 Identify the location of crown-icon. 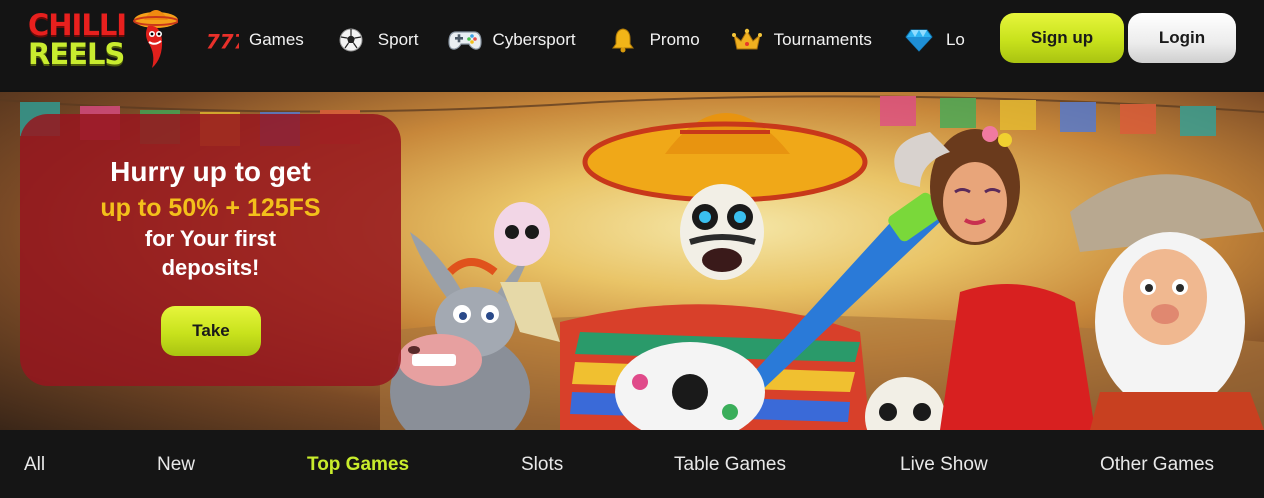
(747, 40).